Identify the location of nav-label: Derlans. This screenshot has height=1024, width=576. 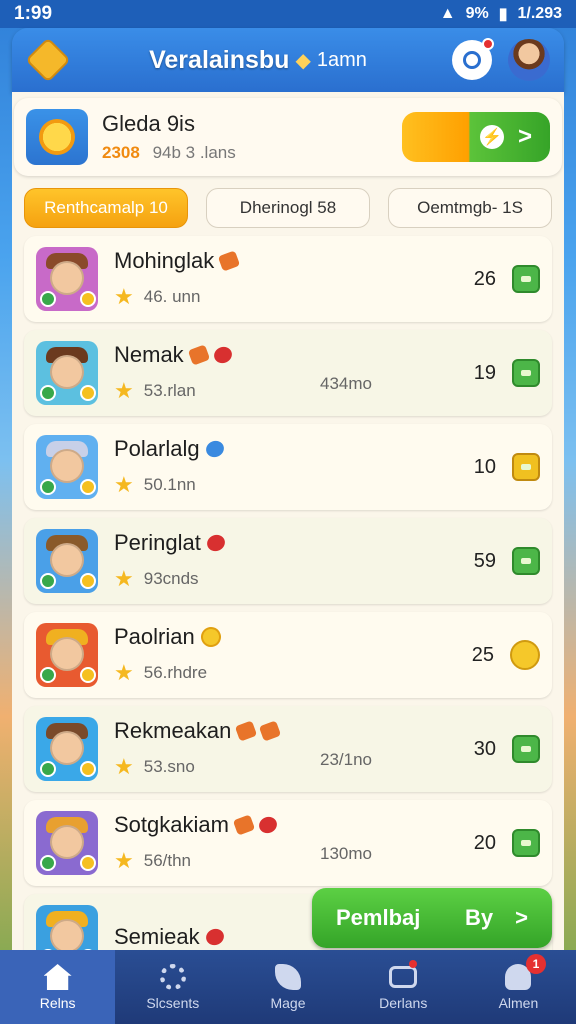
(403, 1003).